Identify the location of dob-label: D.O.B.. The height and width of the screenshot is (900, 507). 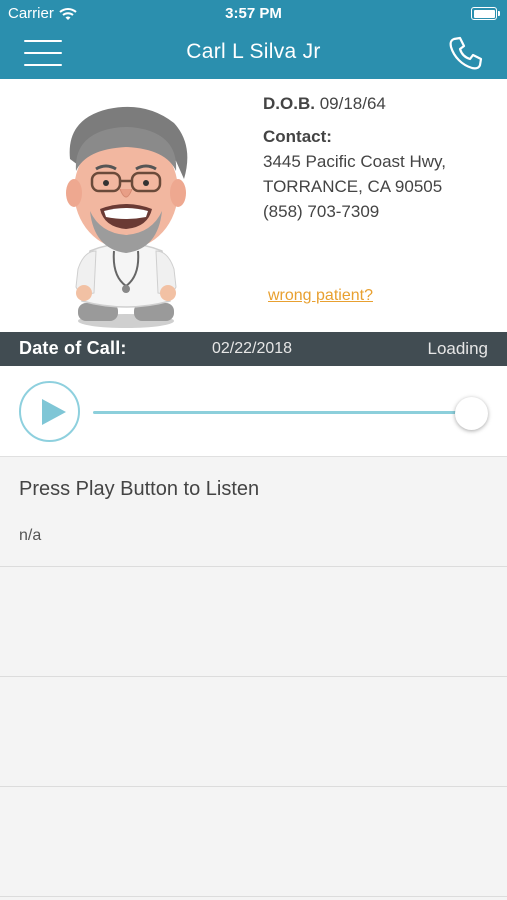
(289, 103).